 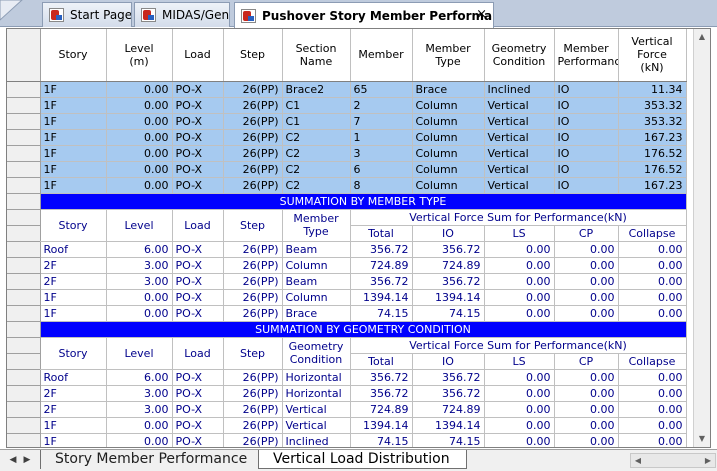 I want to click on table-cell: 1, so click(x=381, y=137).